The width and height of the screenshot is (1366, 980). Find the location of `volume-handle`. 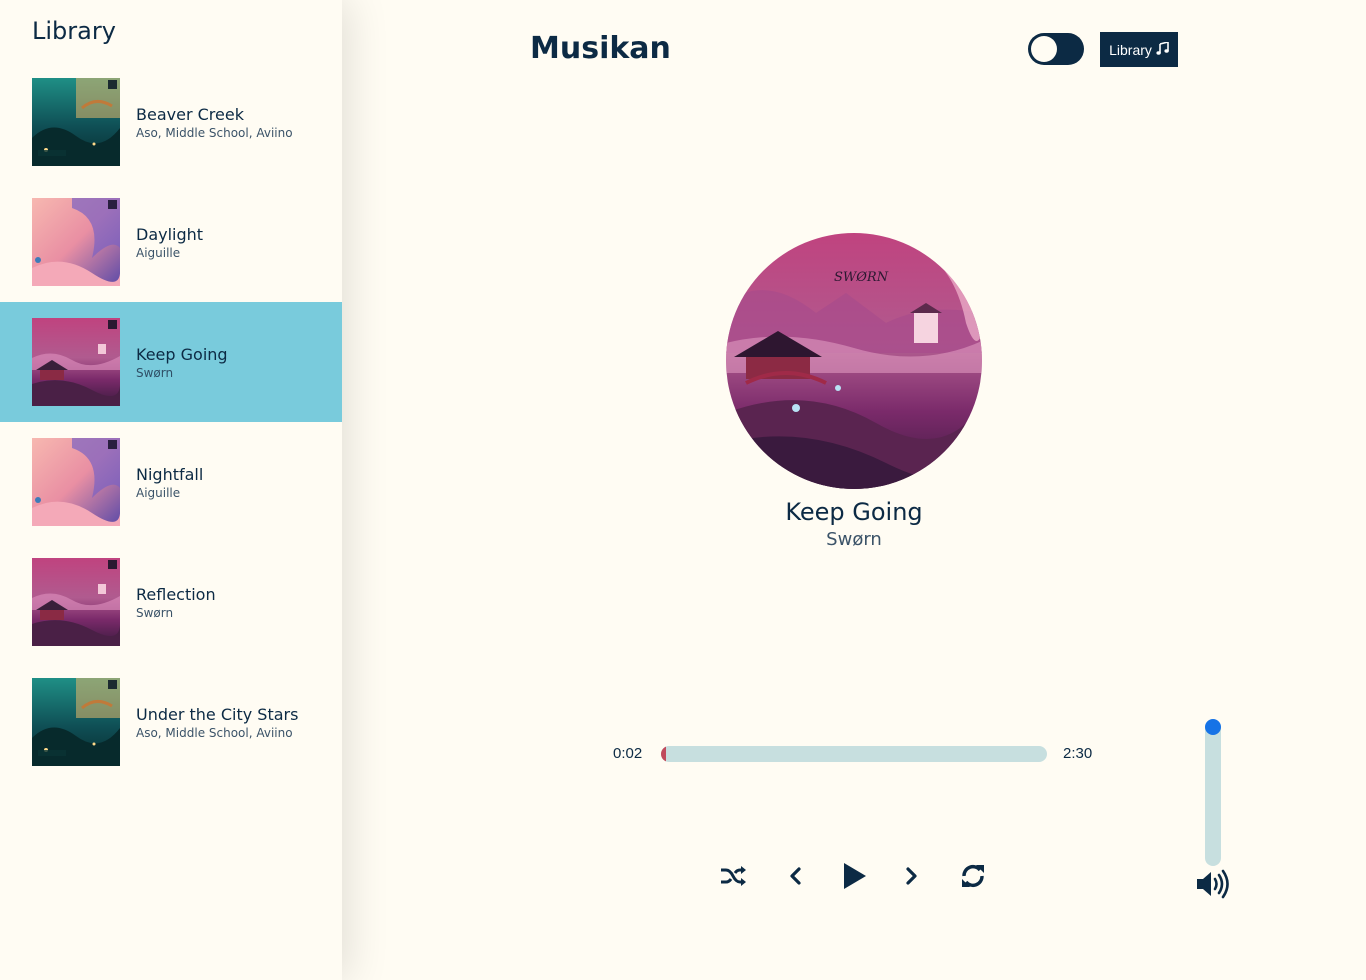

volume-handle is located at coordinates (1213, 727).